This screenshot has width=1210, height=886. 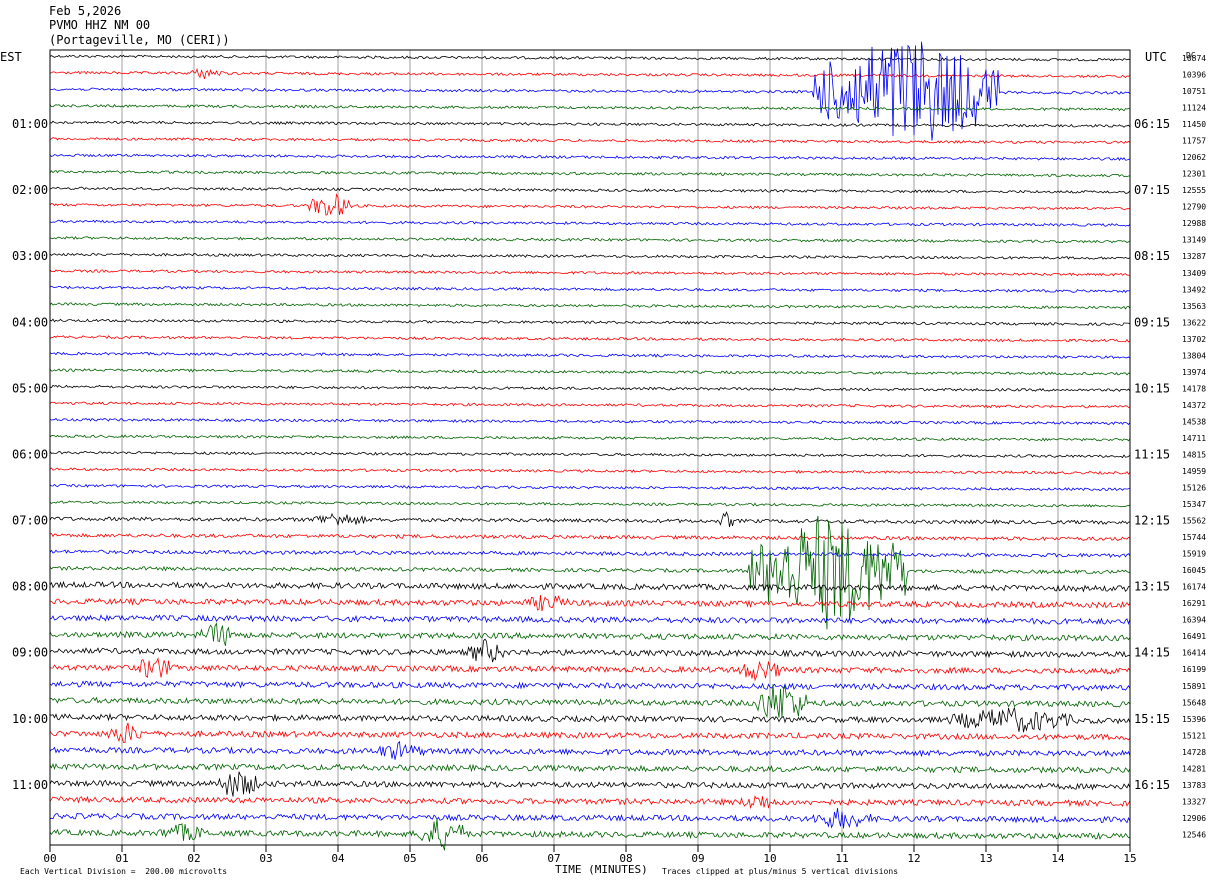 What do you see at coordinates (30, 454) in the screenshot?
I see `left-time-label: 06:00` at bounding box center [30, 454].